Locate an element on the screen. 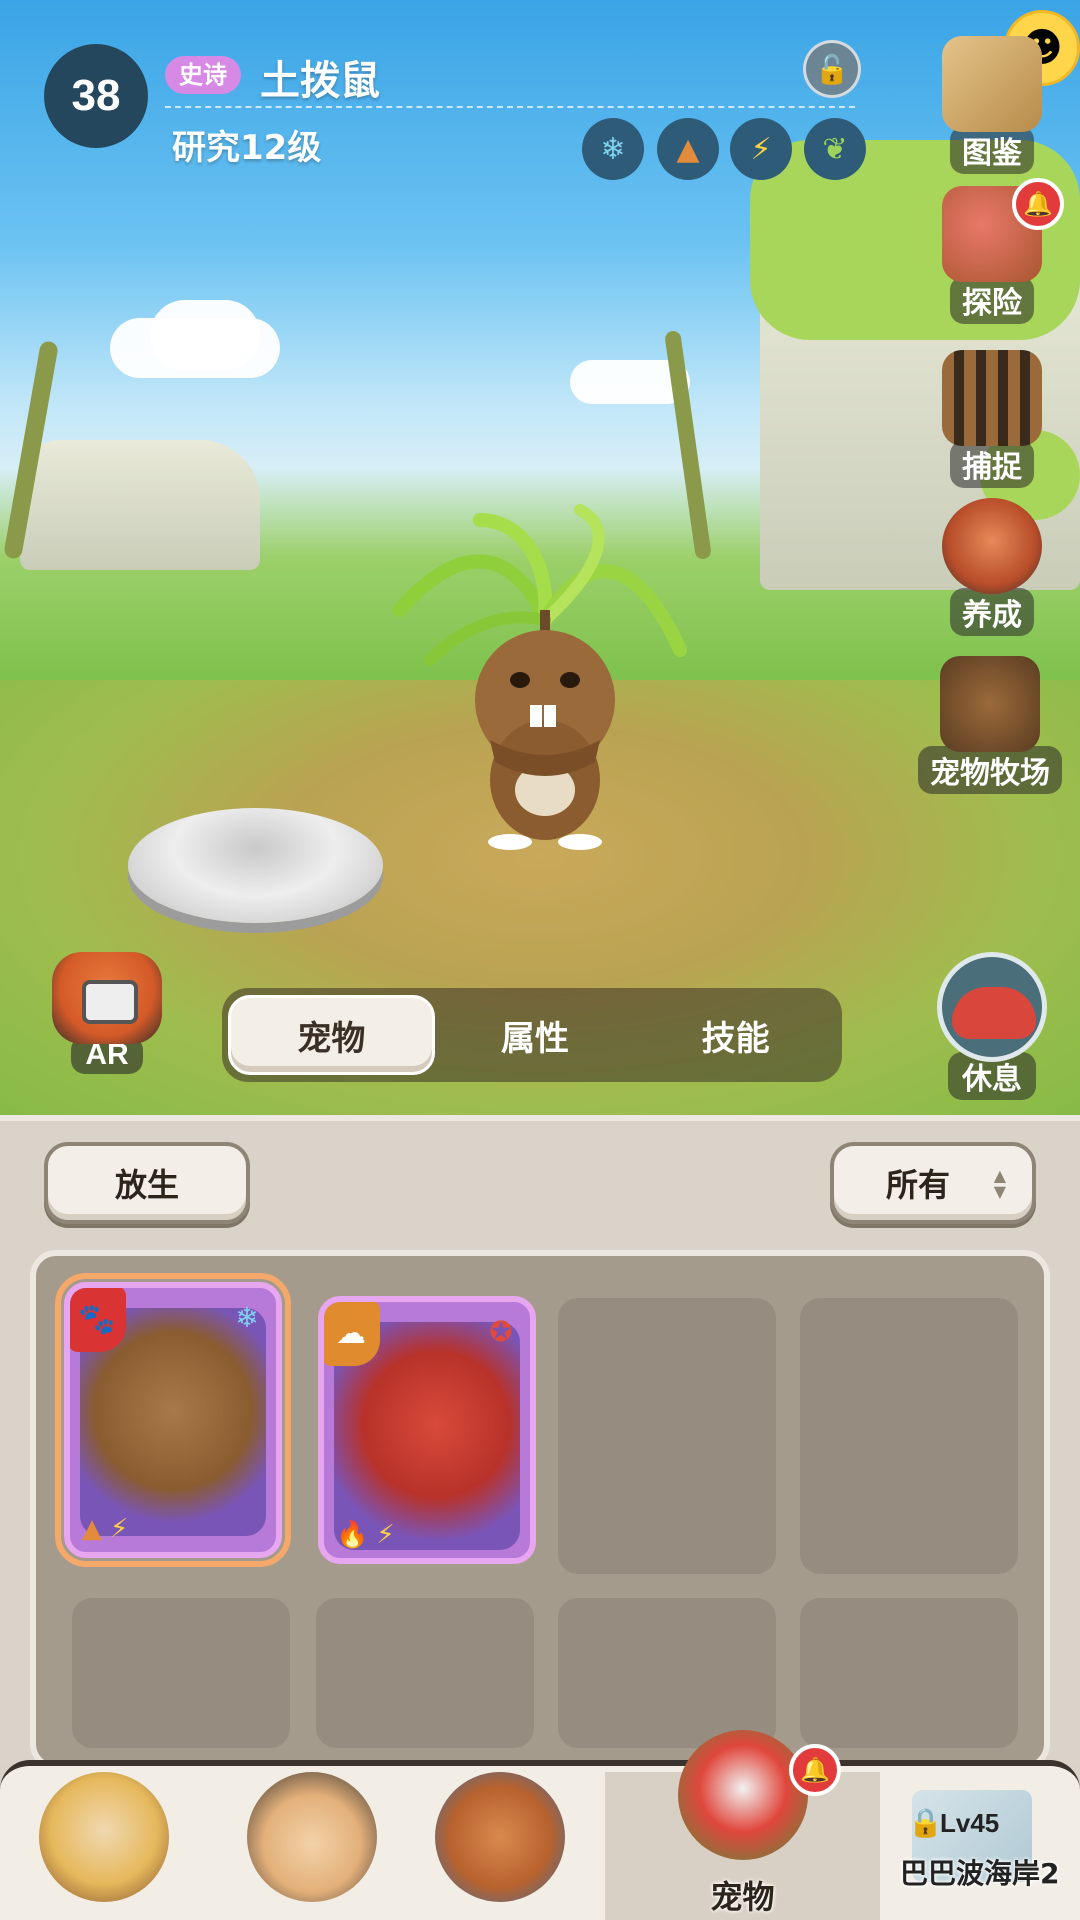 This screenshot has width=1080, height=1920. chief-avatar-icon is located at coordinates (104, 1837).